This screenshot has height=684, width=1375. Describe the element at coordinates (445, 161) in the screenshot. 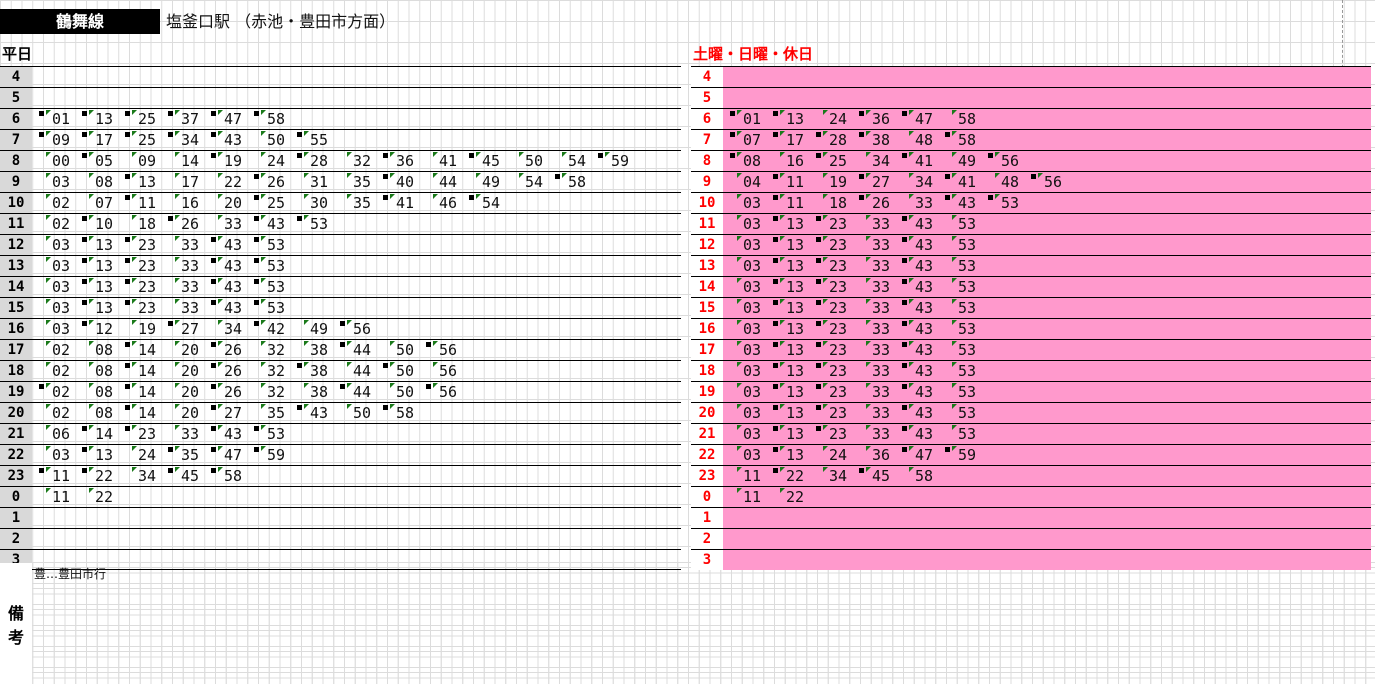

I see `departure-time: 41` at that location.